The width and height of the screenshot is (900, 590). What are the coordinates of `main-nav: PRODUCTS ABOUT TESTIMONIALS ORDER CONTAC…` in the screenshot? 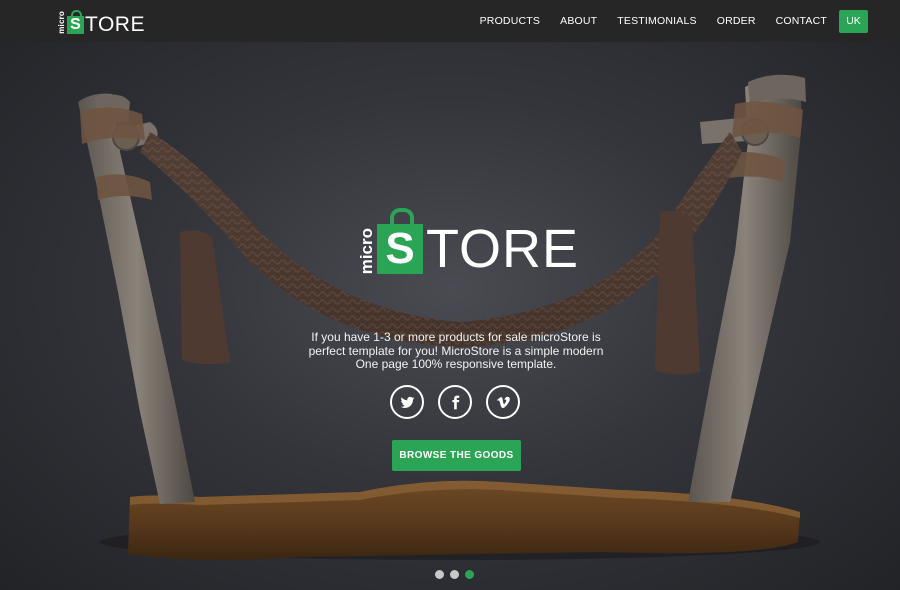 It's located at (653, 21).